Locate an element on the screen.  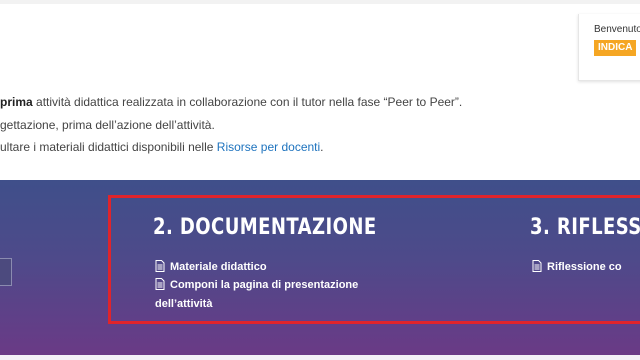
risorse-per-docenti-link: Risorse per docenti is located at coordinates (268, 147).